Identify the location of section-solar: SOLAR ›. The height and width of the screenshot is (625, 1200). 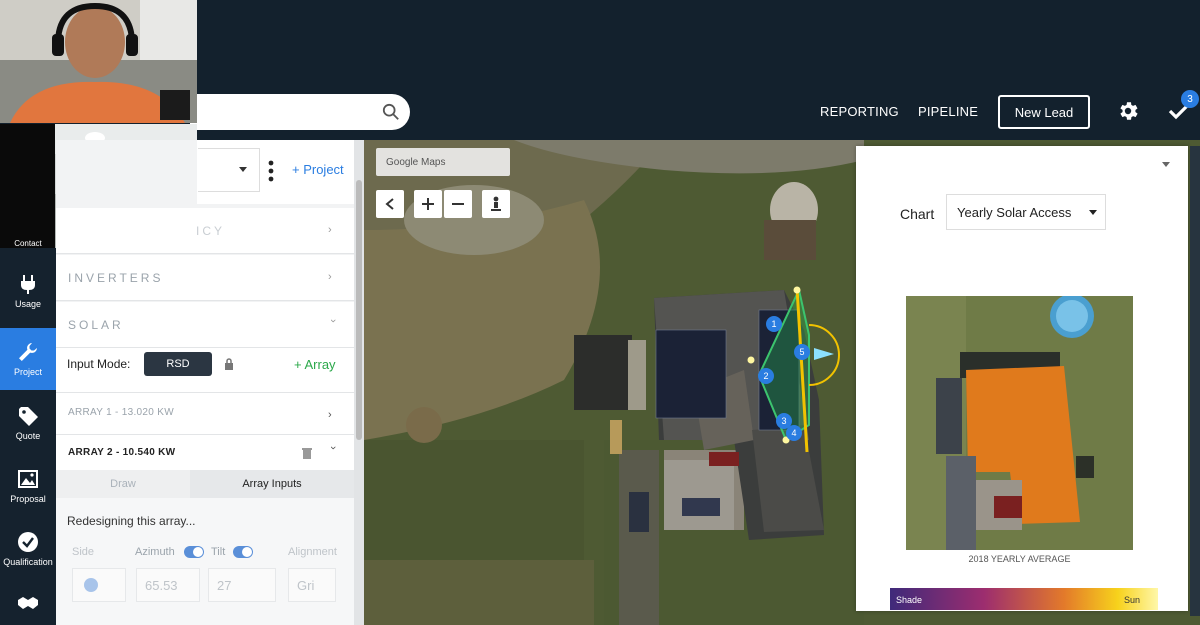
(205, 325).